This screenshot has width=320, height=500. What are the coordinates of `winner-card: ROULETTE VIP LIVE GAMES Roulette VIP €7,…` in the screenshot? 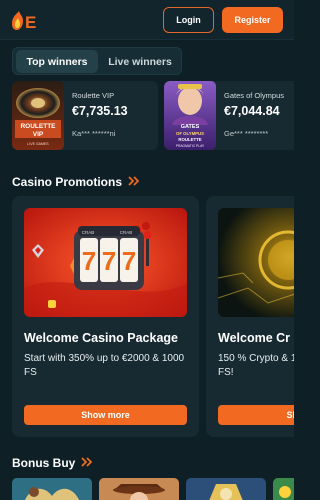 It's located at (85, 115).